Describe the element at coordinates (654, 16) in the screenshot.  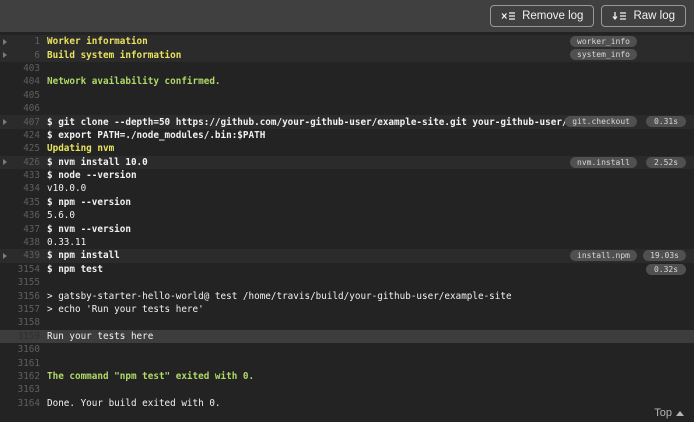
I see `raw-log-label: Raw log` at that location.